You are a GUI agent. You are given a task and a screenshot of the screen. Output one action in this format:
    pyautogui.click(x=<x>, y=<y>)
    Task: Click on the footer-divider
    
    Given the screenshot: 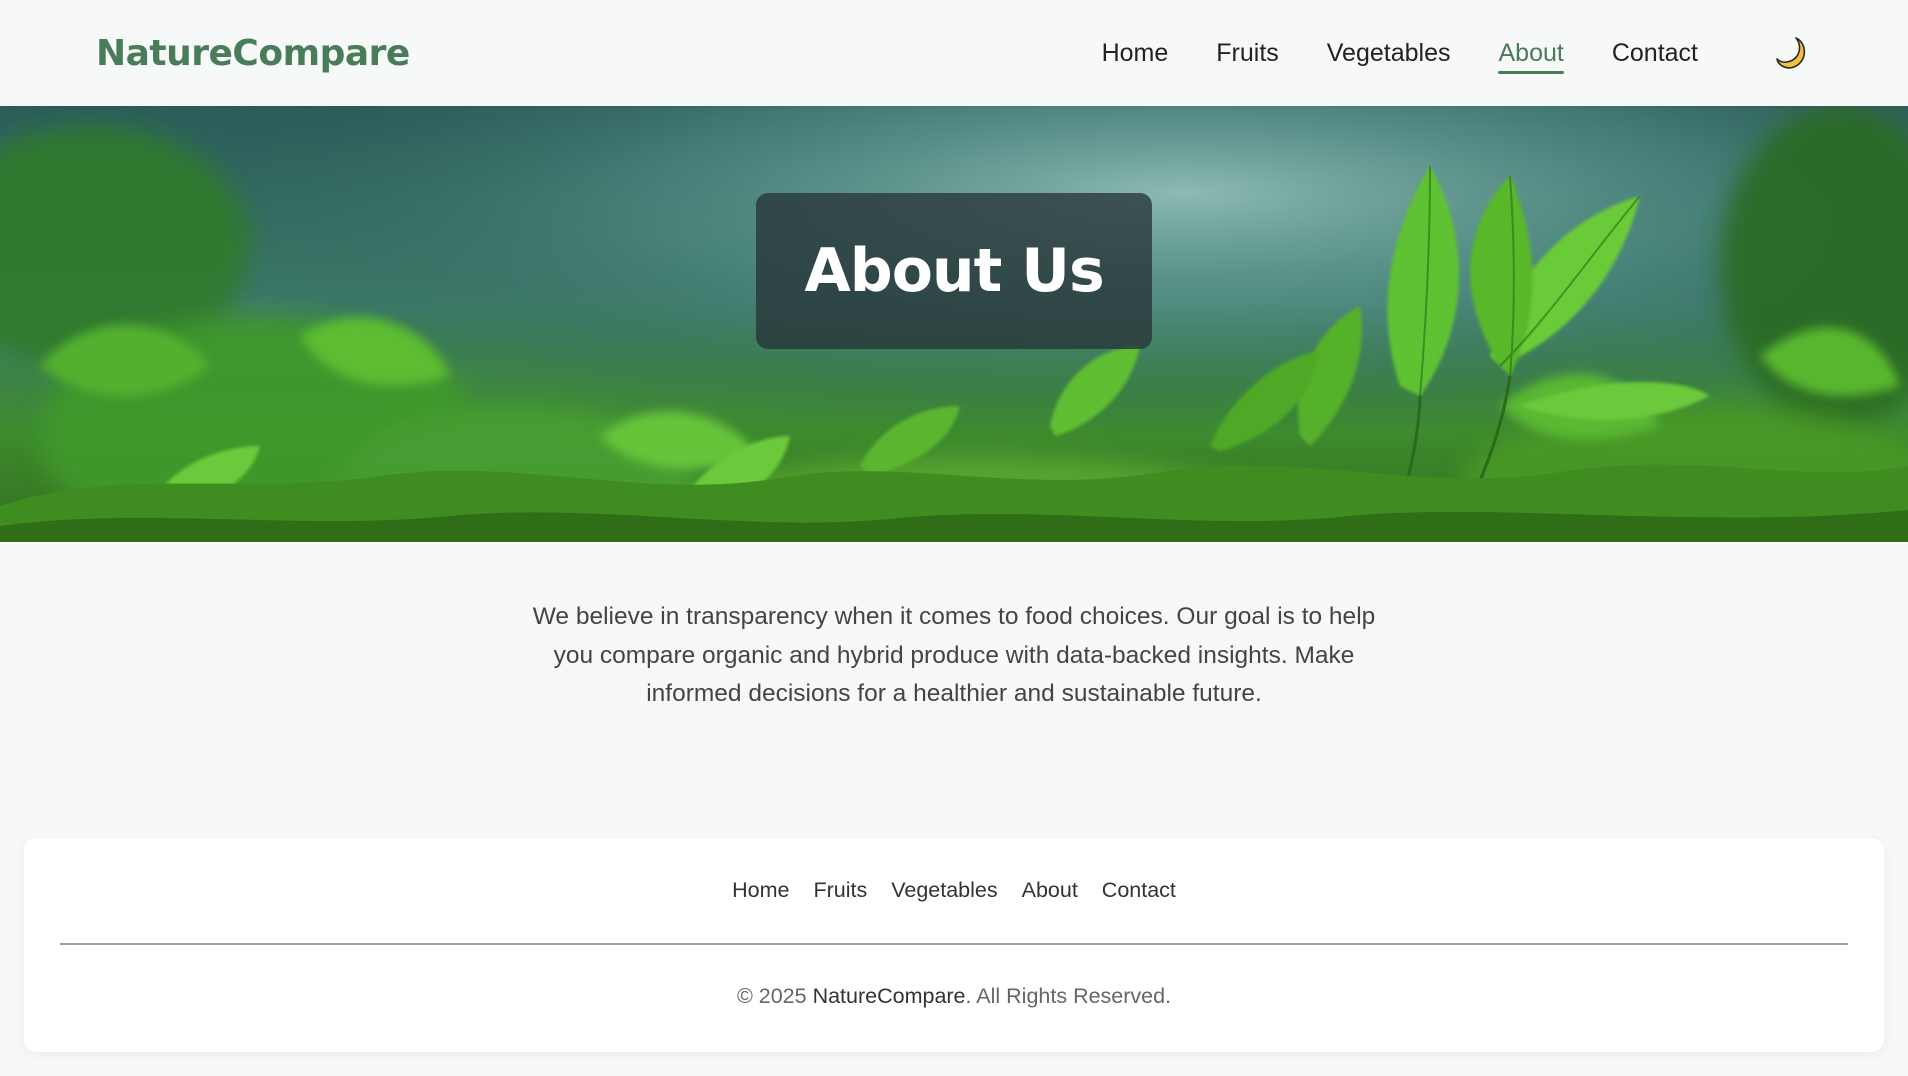 What is the action you would take?
    pyautogui.click(x=954, y=944)
    